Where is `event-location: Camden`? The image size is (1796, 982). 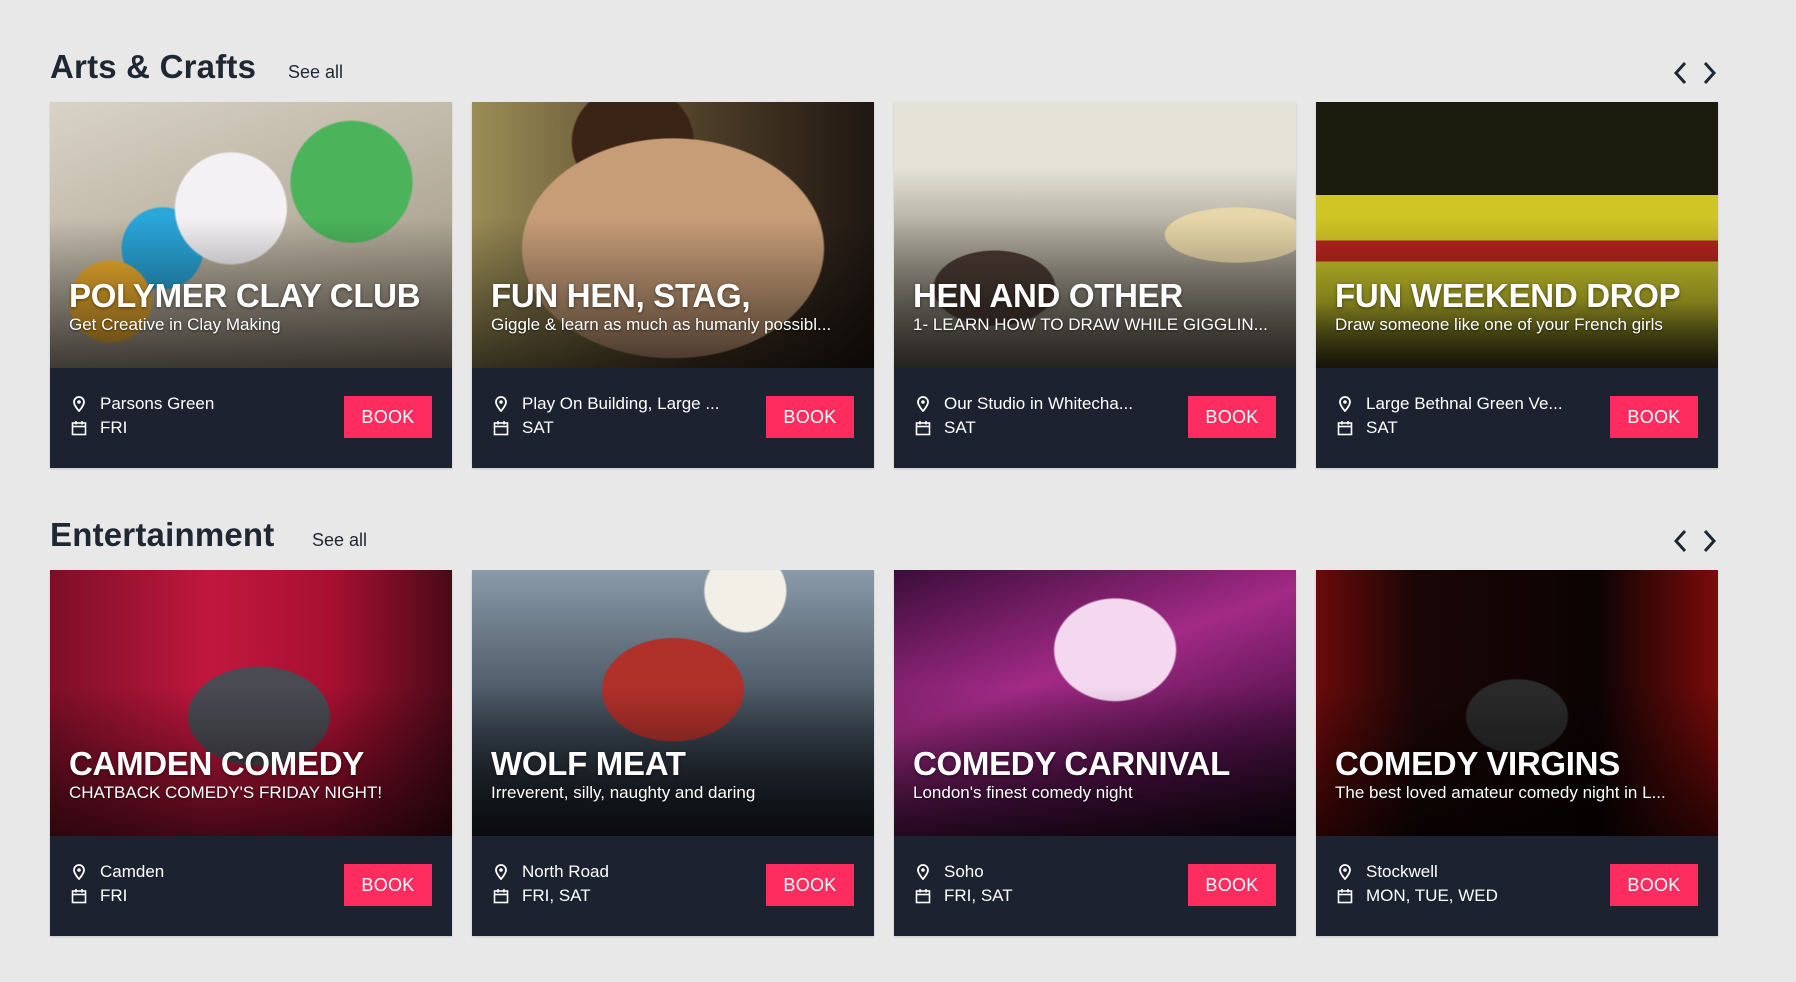 event-location: Camden is located at coordinates (117, 872).